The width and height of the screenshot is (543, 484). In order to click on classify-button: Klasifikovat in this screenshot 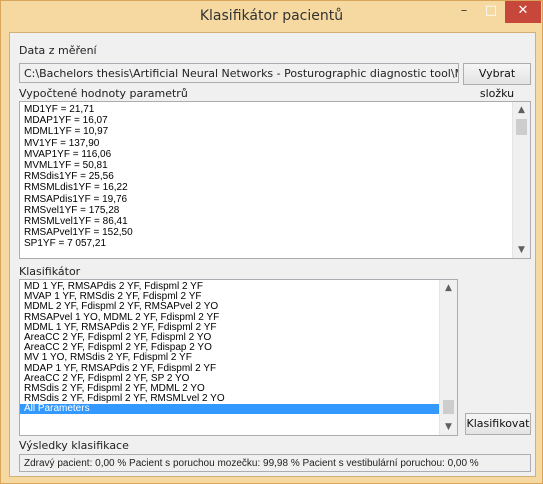, I will do `click(498, 424)`.